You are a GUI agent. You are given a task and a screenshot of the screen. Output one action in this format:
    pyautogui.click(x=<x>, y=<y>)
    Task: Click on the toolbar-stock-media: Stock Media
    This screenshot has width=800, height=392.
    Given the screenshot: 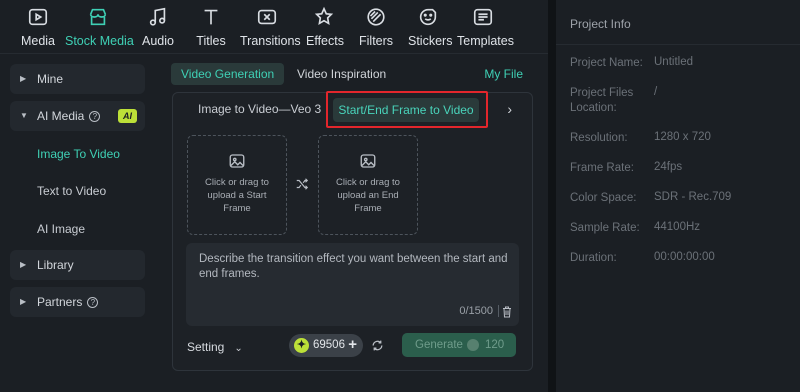 What is the action you would take?
    pyautogui.click(x=99, y=28)
    